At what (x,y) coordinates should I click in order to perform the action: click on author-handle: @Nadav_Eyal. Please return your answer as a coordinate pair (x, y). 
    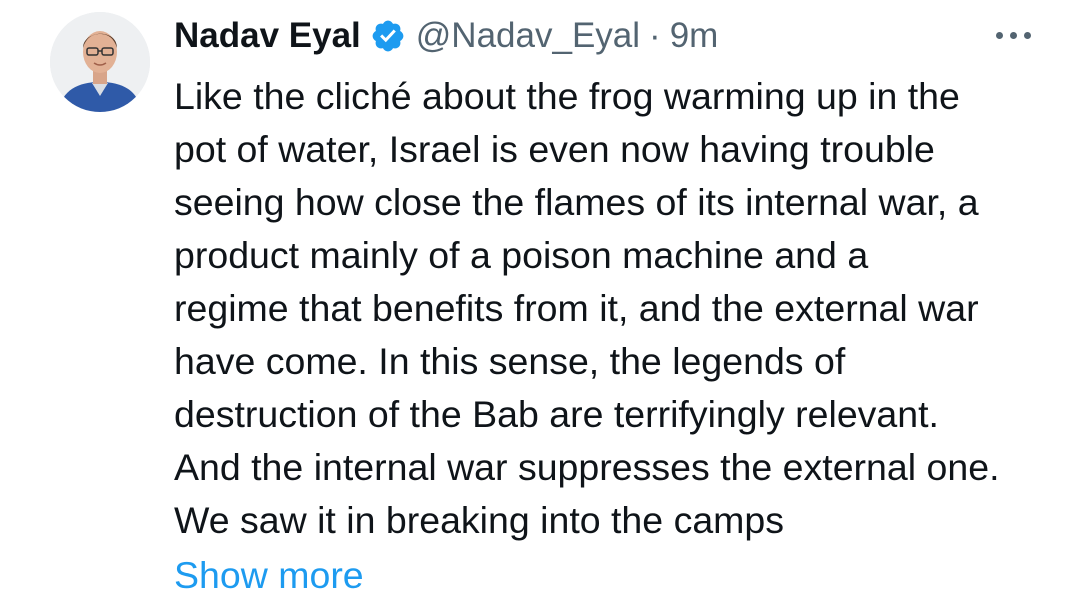
    Looking at the image, I should click on (528, 36).